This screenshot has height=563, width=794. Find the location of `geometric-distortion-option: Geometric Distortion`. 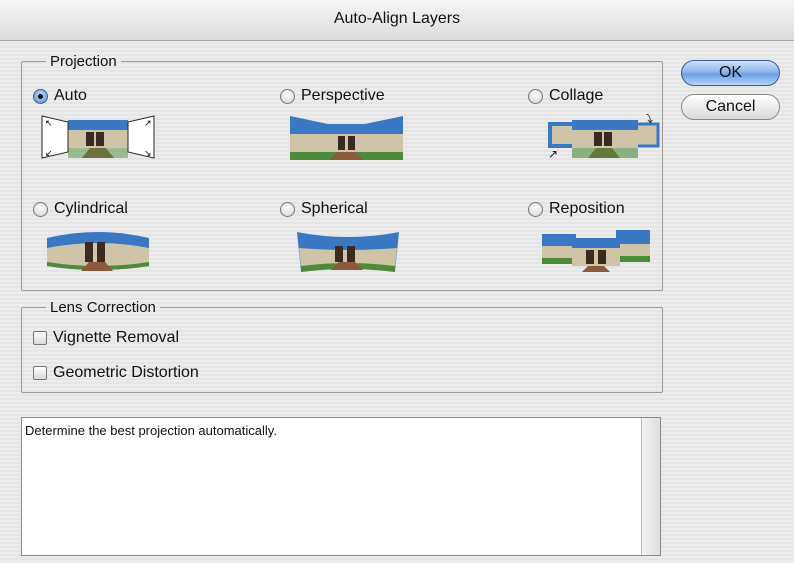

geometric-distortion-option: Geometric Distortion is located at coordinates (116, 373).